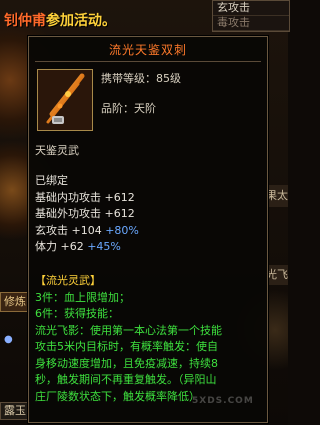 Image resolution: width=320 pixels, height=425 pixels. What do you see at coordinates (128, 330) in the screenshot?
I see `skill-line: 流光飞影：使用第一本心法第一个技能` at bounding box center [128, 330].